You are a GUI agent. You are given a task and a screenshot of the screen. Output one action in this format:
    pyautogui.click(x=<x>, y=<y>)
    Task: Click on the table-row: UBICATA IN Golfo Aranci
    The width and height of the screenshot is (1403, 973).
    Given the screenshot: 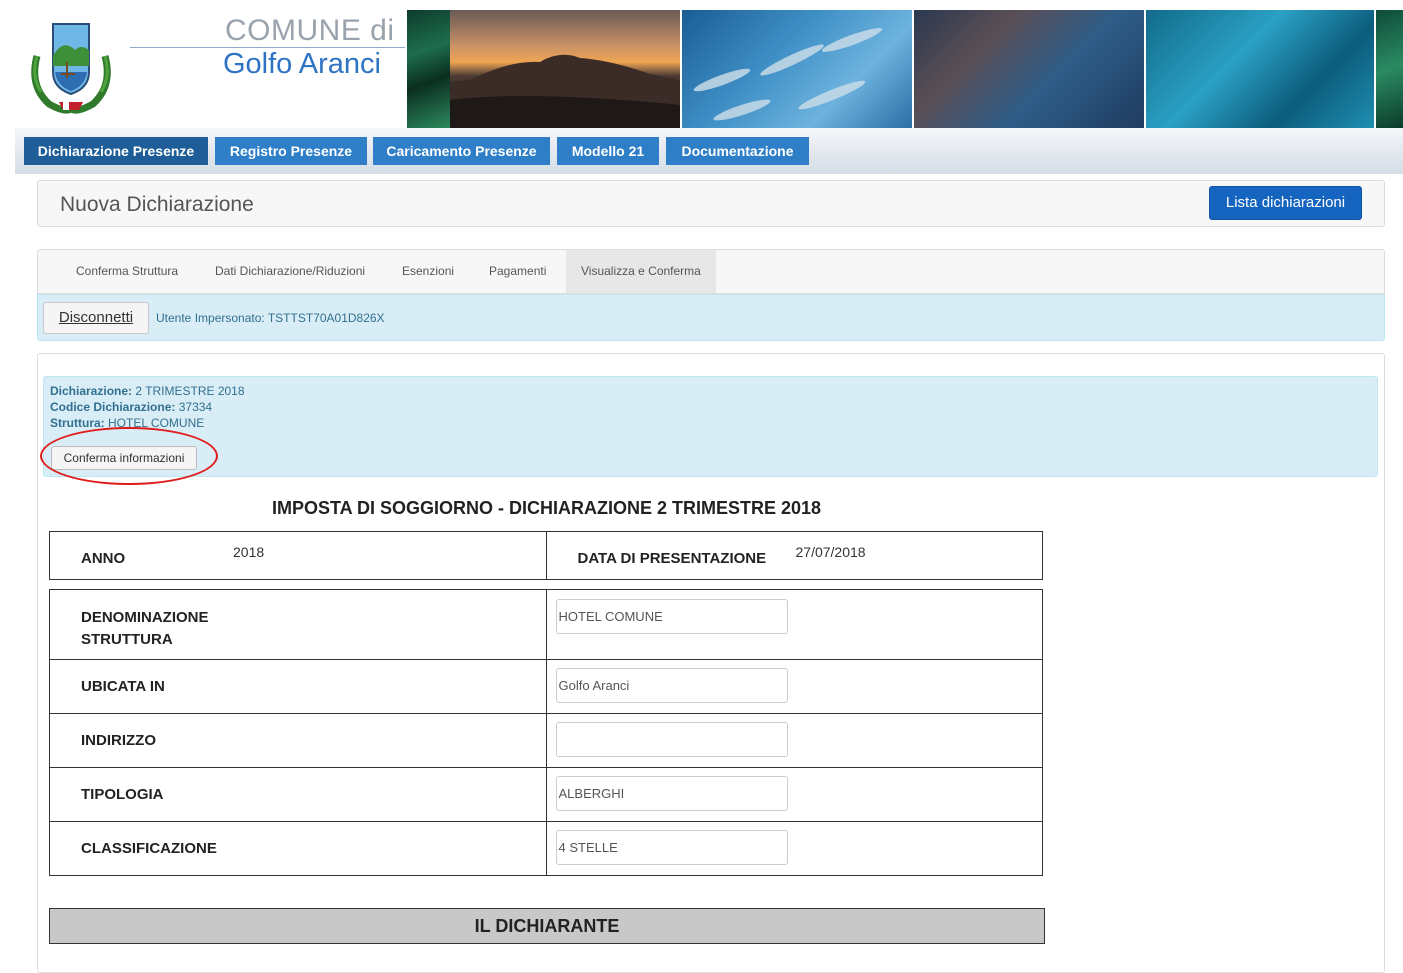 What is the action you would take?
    pyautogui.click(x=546, y=686)
    